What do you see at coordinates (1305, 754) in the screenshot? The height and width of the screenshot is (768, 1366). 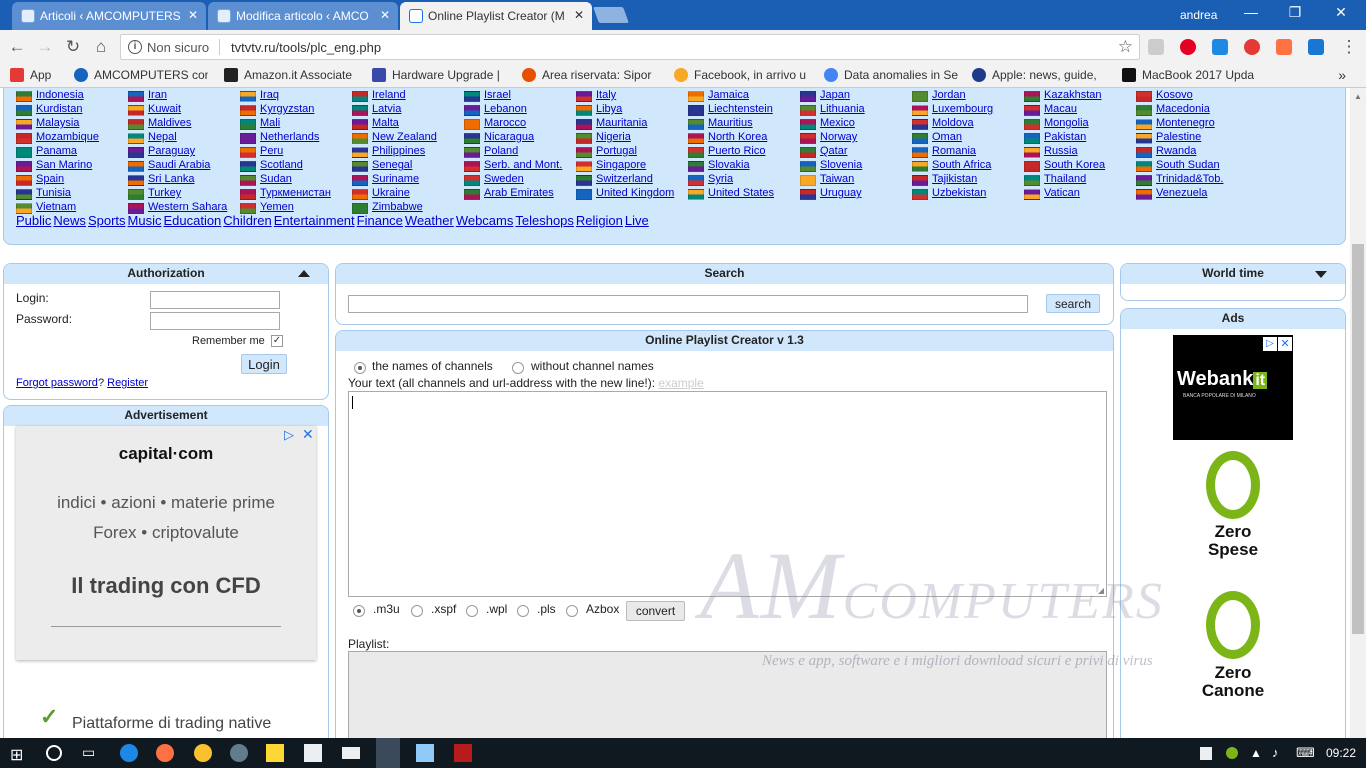 I see `keyboard-icon: ⌨` at bounding box center [1305, 754].